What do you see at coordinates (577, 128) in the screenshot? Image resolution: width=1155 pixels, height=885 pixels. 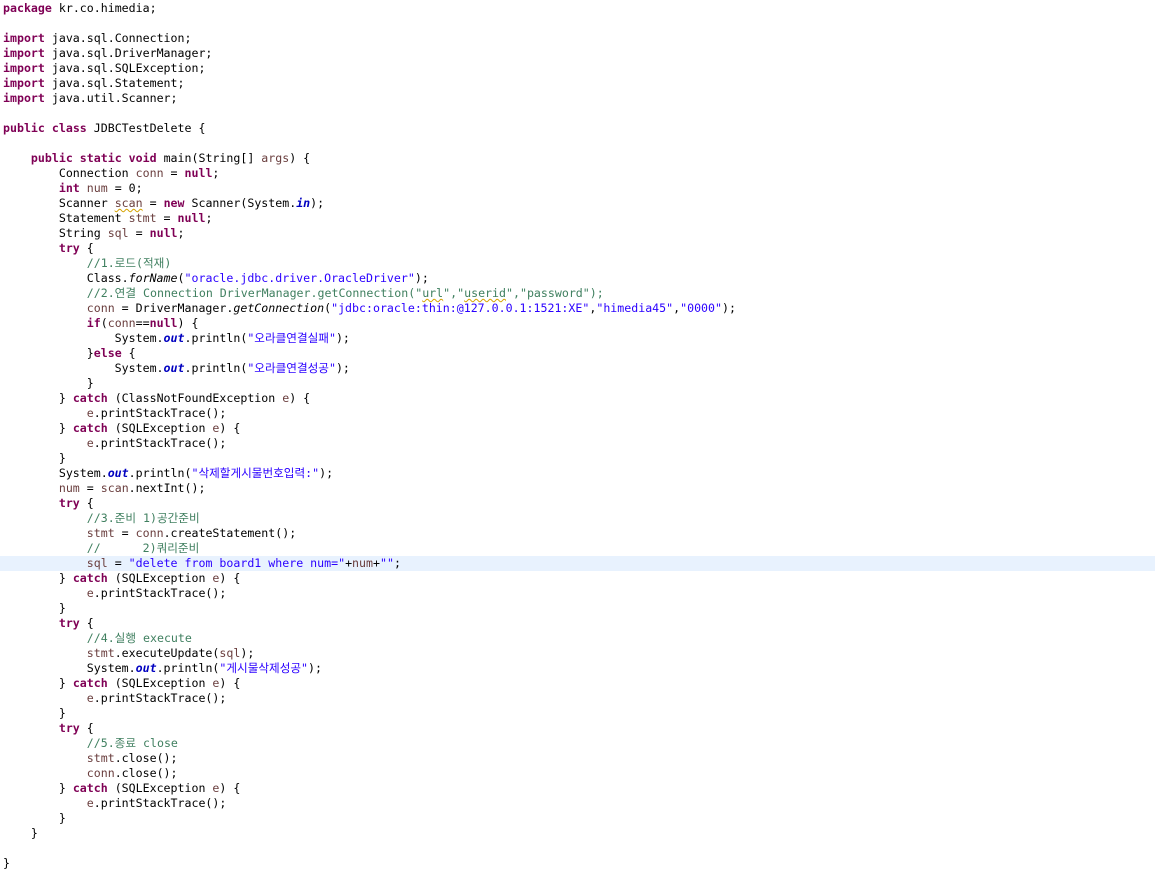 I see `code-line: public class JDBCTestDelete {` at bounding box center [577, 128].